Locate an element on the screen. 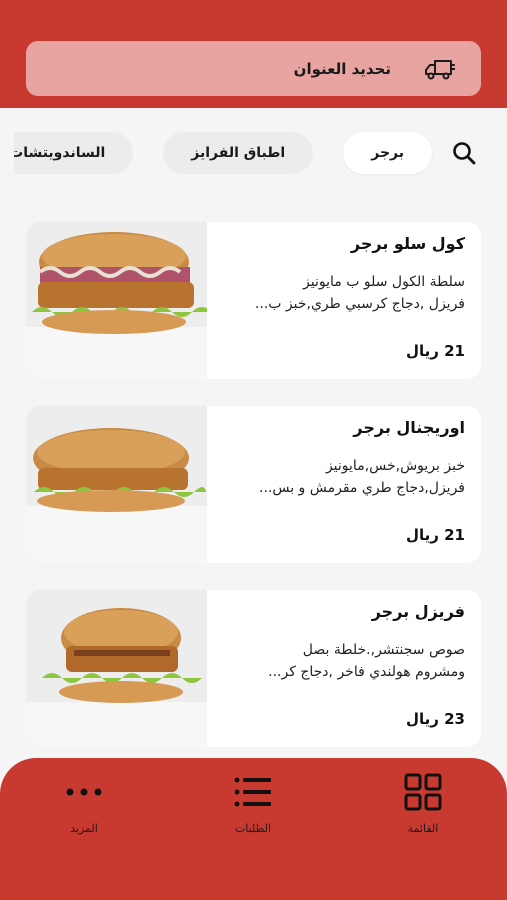 The image size is (507, 900). nav-item-orders: الطلبات is located at coordinates (253, 802).